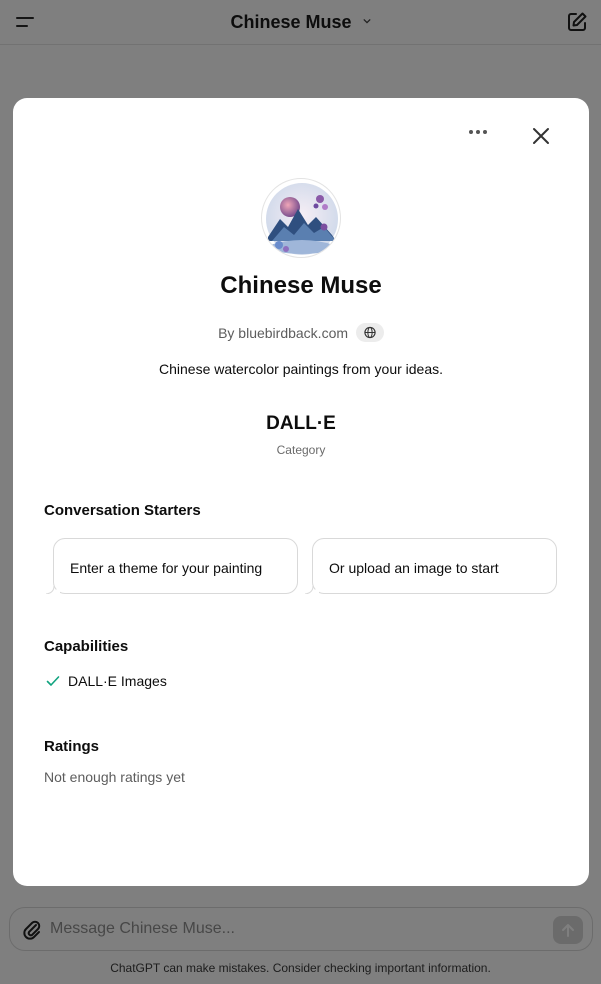  Describe the element at coordinates (117, 681) in the screenshot. I see `capability-label: DALL·E Images` at that location.